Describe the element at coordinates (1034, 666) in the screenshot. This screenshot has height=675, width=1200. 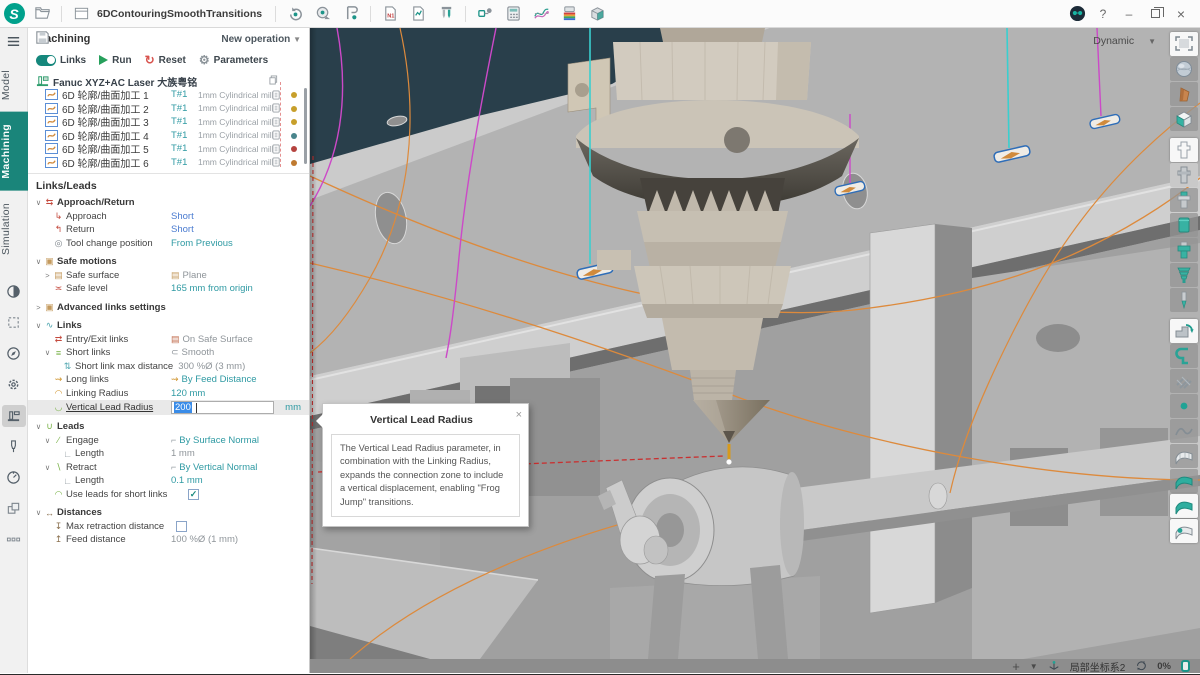
I see `chevron-down-icon: ▼` at that location.